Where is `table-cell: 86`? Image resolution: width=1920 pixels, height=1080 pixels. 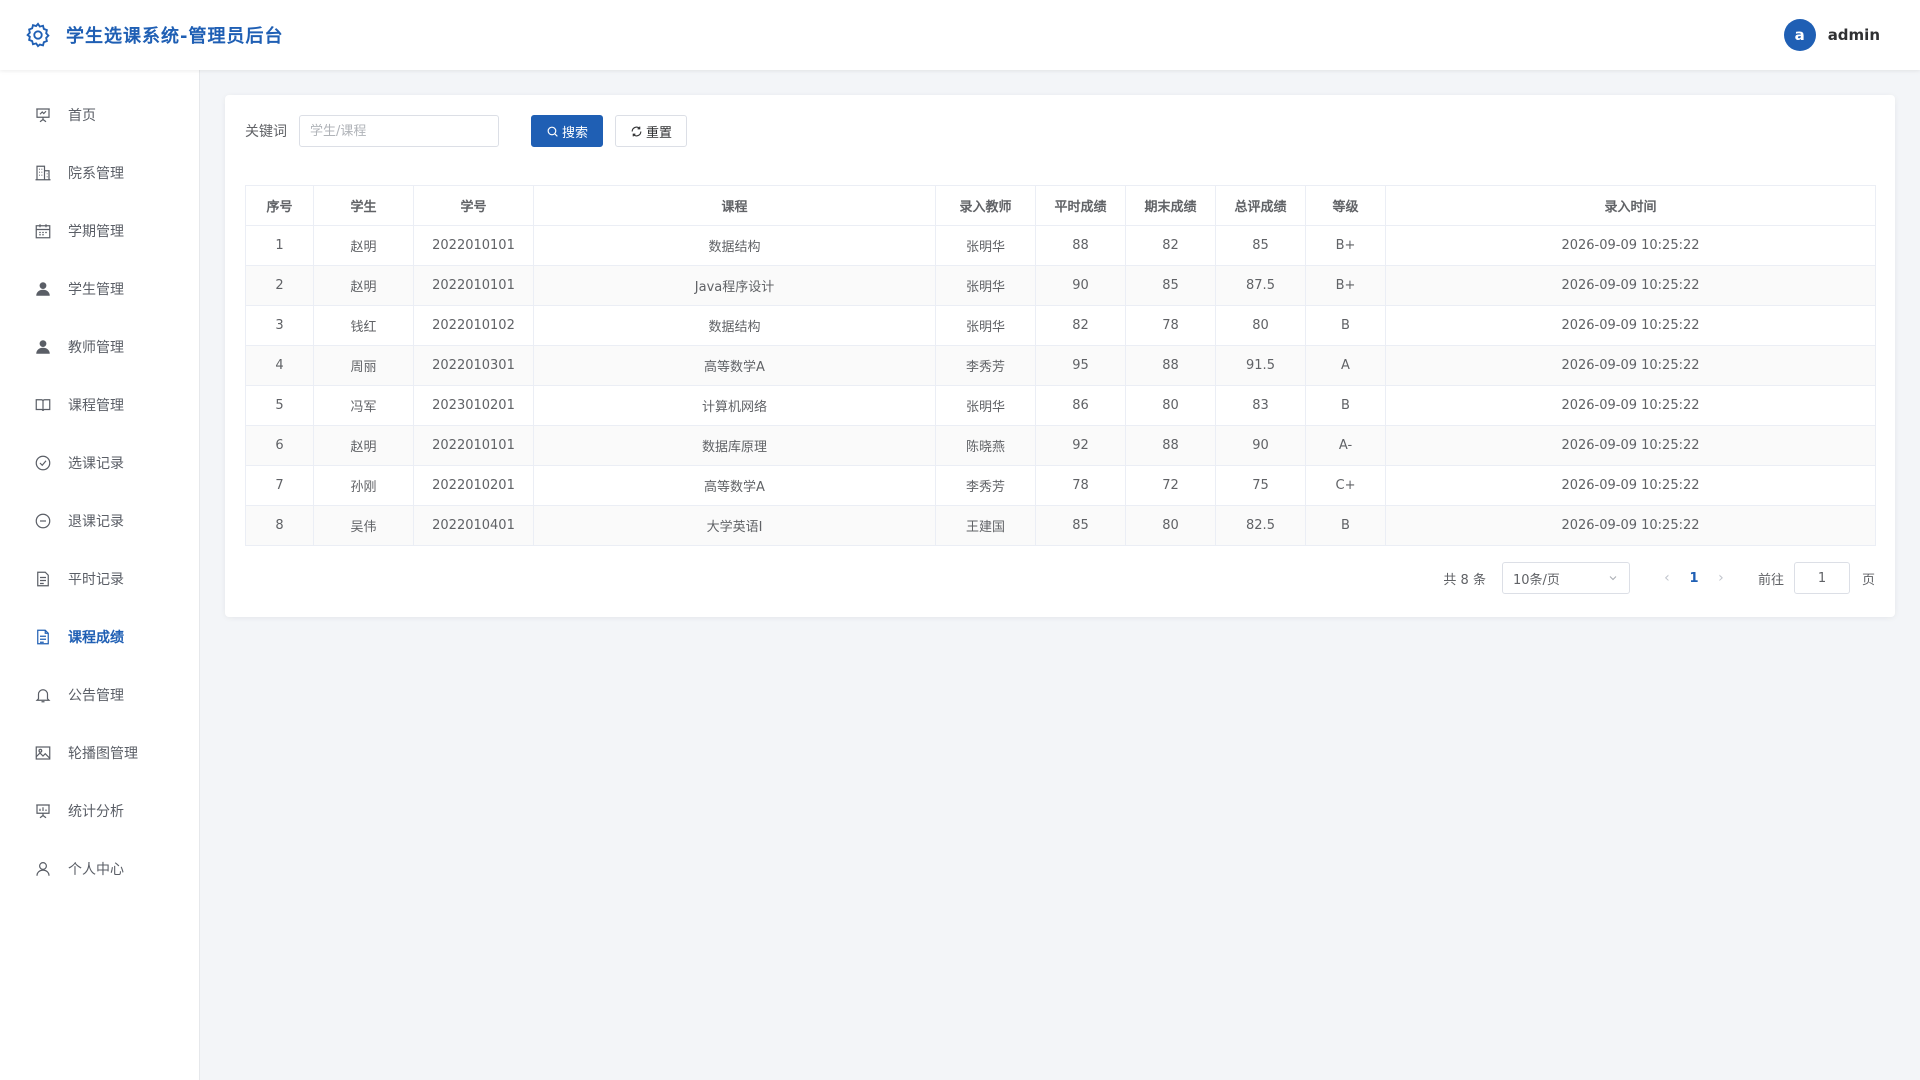 table-cell: 86 is located at coordinates (1080, 405).